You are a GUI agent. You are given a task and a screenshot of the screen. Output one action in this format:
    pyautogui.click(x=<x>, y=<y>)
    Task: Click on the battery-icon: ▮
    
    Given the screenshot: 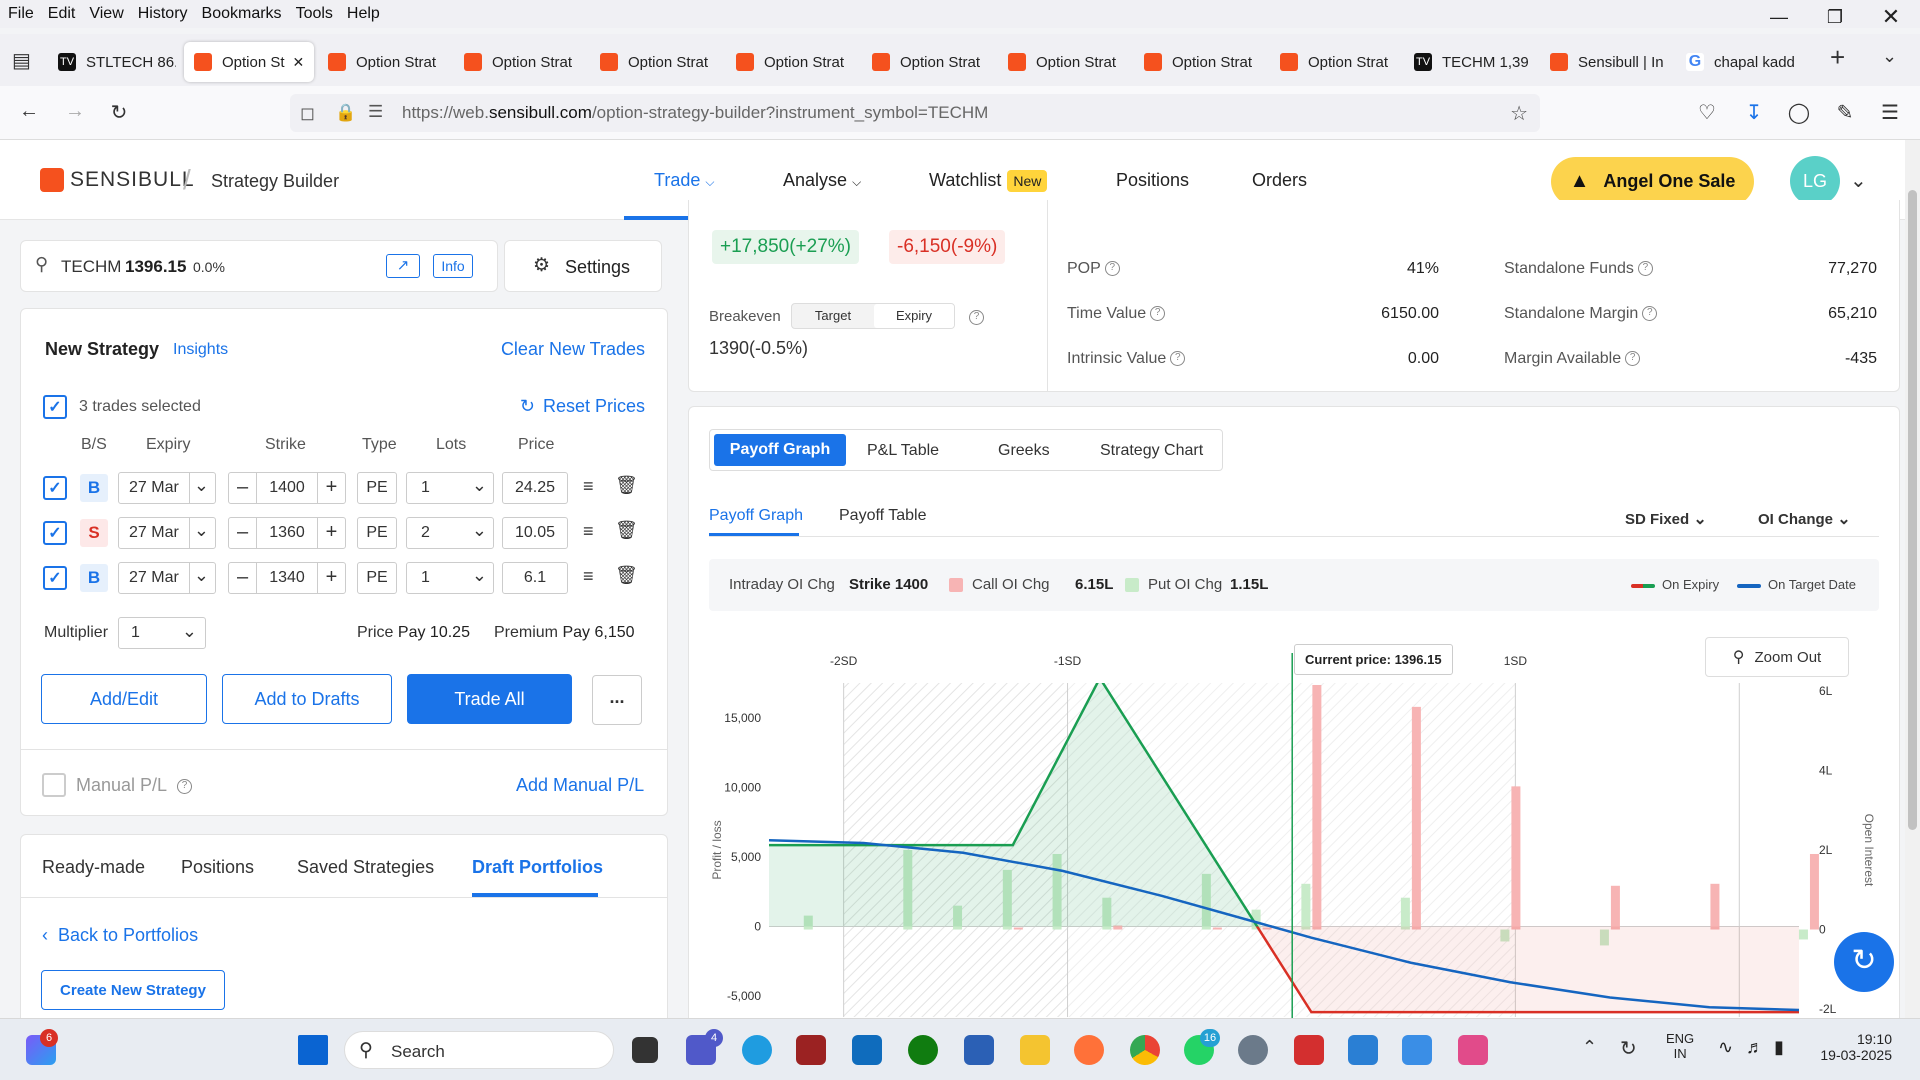 What is the action you would take?
    pyautogui.click(x=1779, y=1047)
    